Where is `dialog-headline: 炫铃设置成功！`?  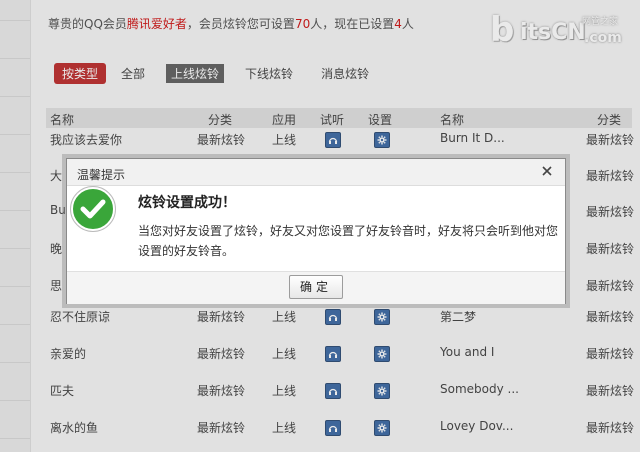
dialog-headline: 炫铃设置成功！ is located at coordinates (187, 203).